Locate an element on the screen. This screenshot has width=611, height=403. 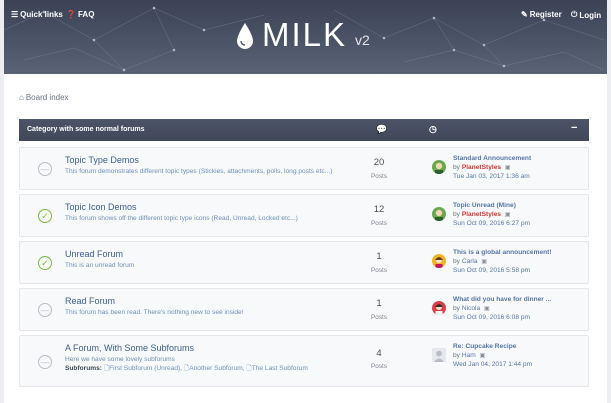
forum-title: Read Forum is located at coordinates (90, 301).